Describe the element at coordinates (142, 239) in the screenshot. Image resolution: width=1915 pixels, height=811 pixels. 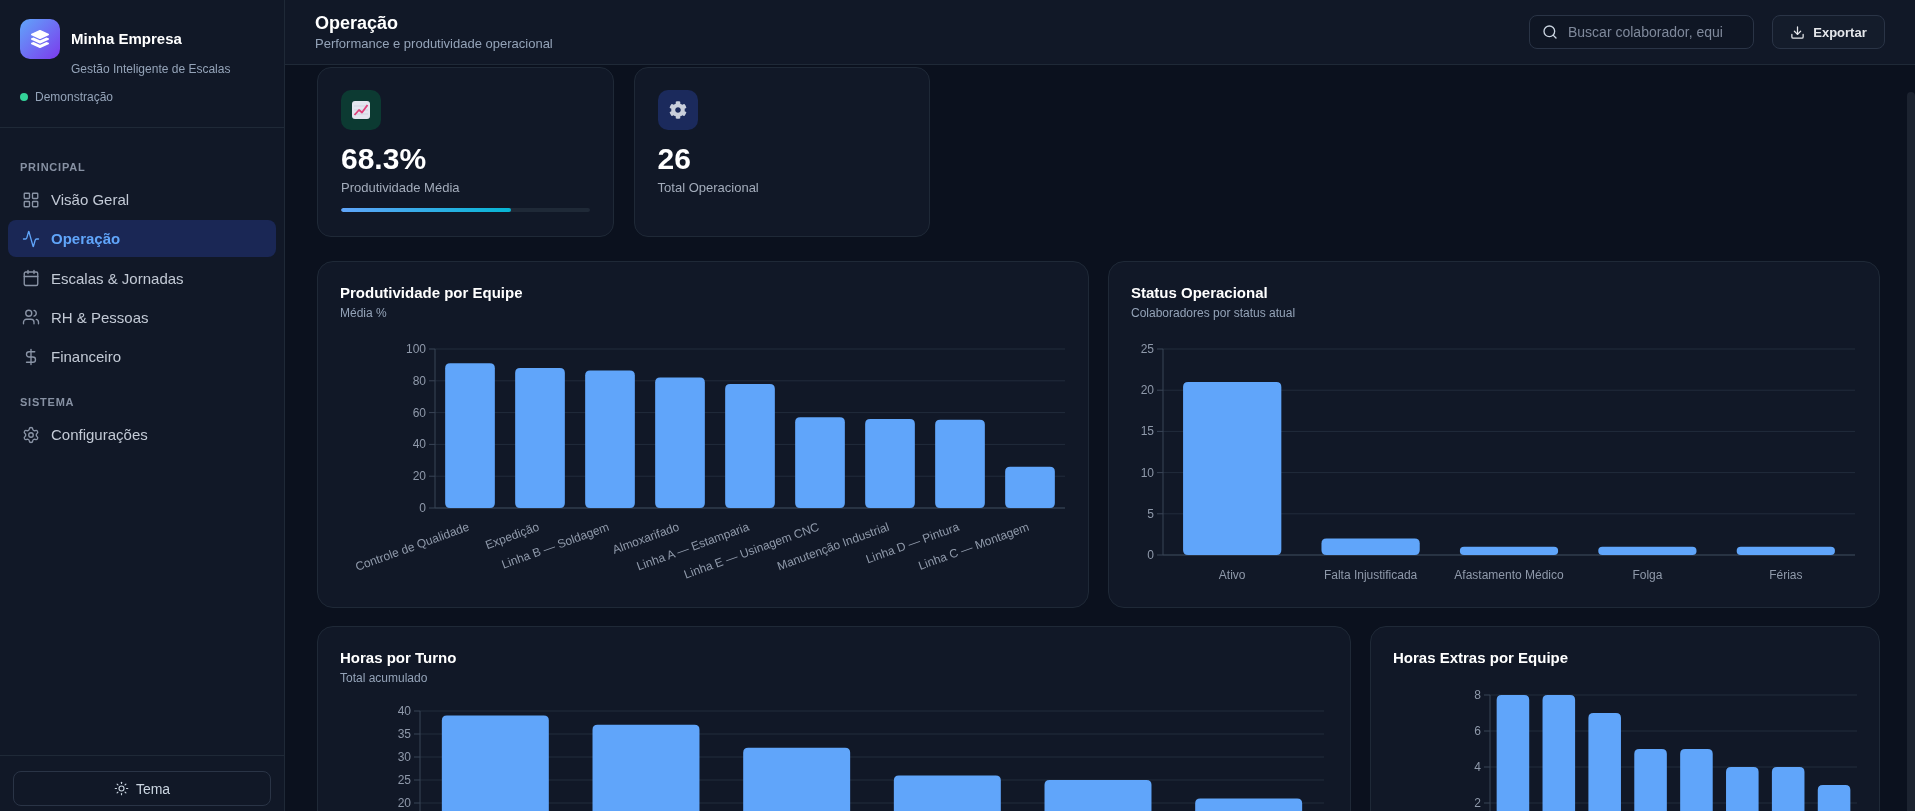
I see `nav-item: Operação` at that location.